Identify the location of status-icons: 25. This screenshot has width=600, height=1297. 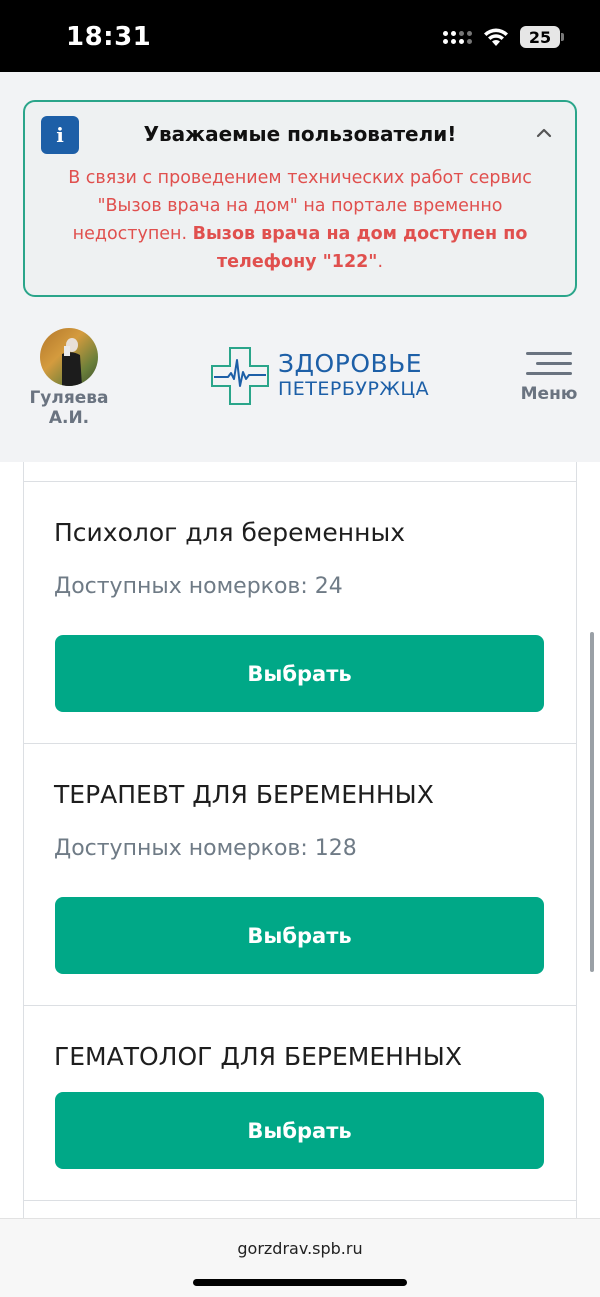
(503, 37).